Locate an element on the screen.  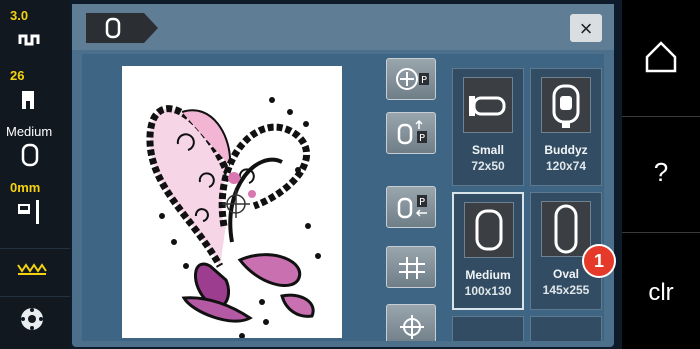
medium-hoop-icon is located at coordinates (489, 230).